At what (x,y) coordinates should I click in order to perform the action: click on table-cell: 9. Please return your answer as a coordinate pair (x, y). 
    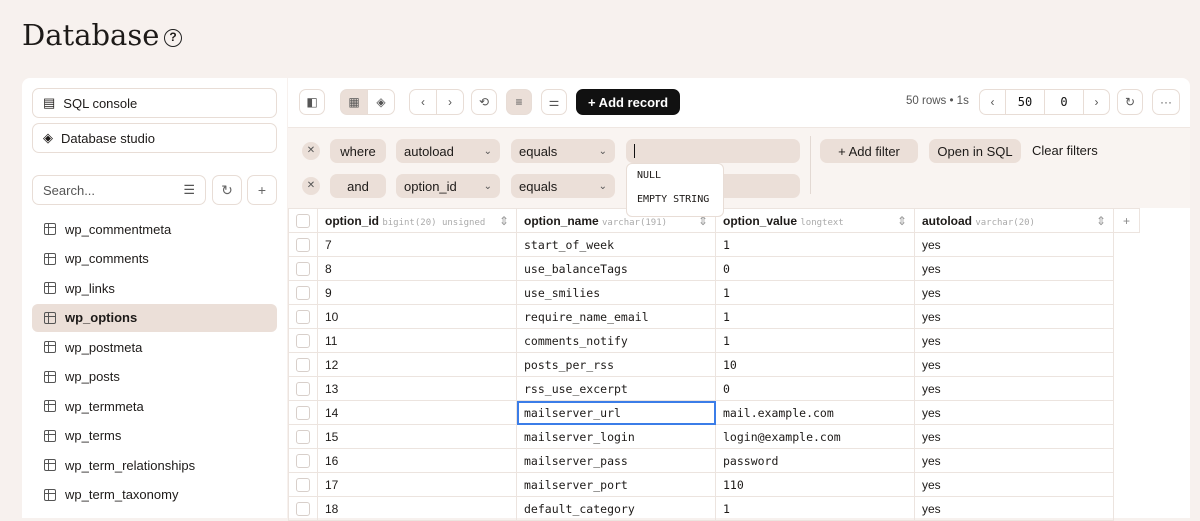
    Looking at the image, I should click on (417, 292).